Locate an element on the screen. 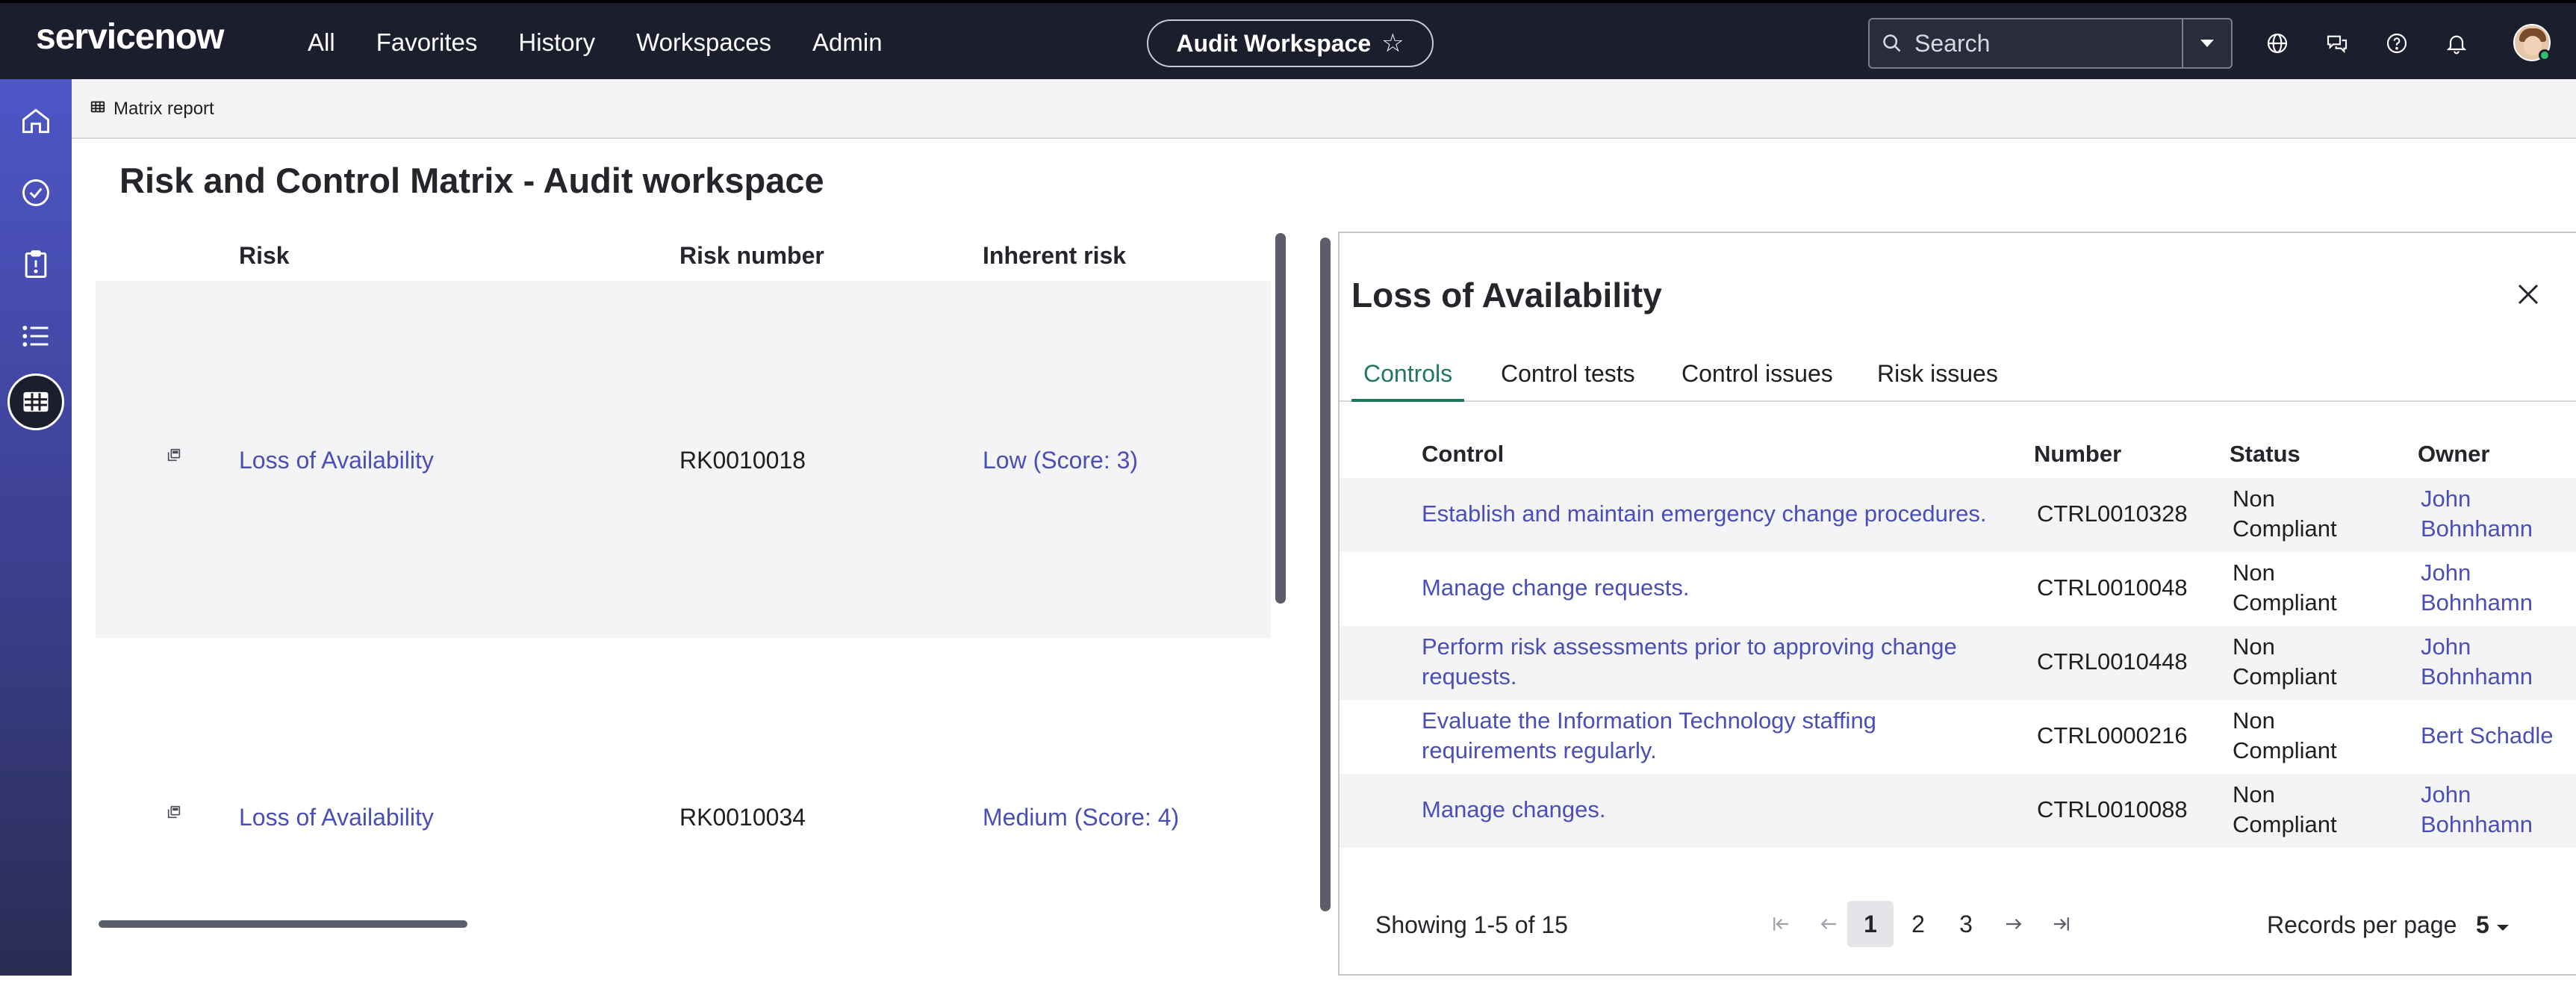 This screenshot has width=2576, height=995. control-number-cell: CTRL0010048 is located at coordinates (2112, 587).